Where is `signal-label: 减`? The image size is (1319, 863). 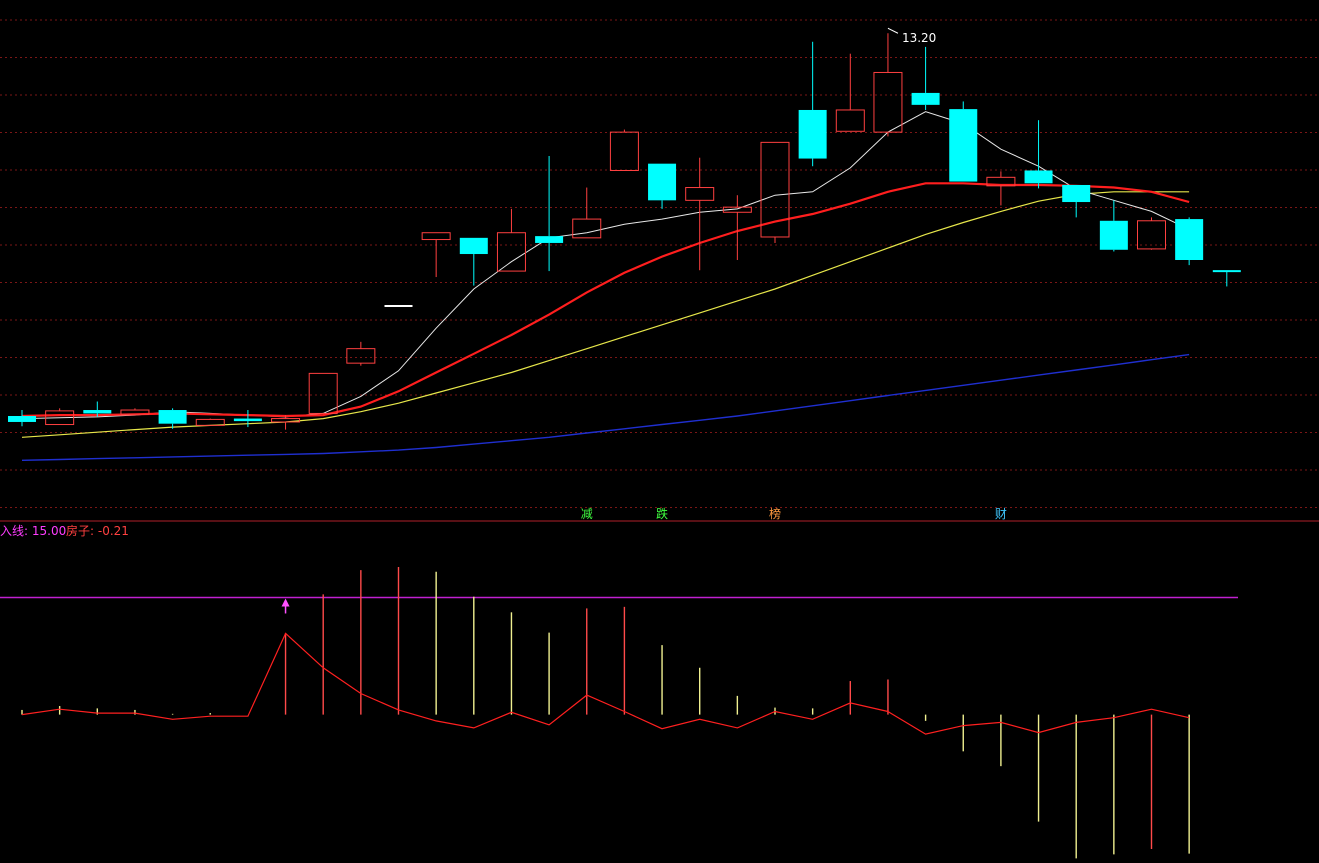
signal-label: 减 is located at coordinates (587, 514).